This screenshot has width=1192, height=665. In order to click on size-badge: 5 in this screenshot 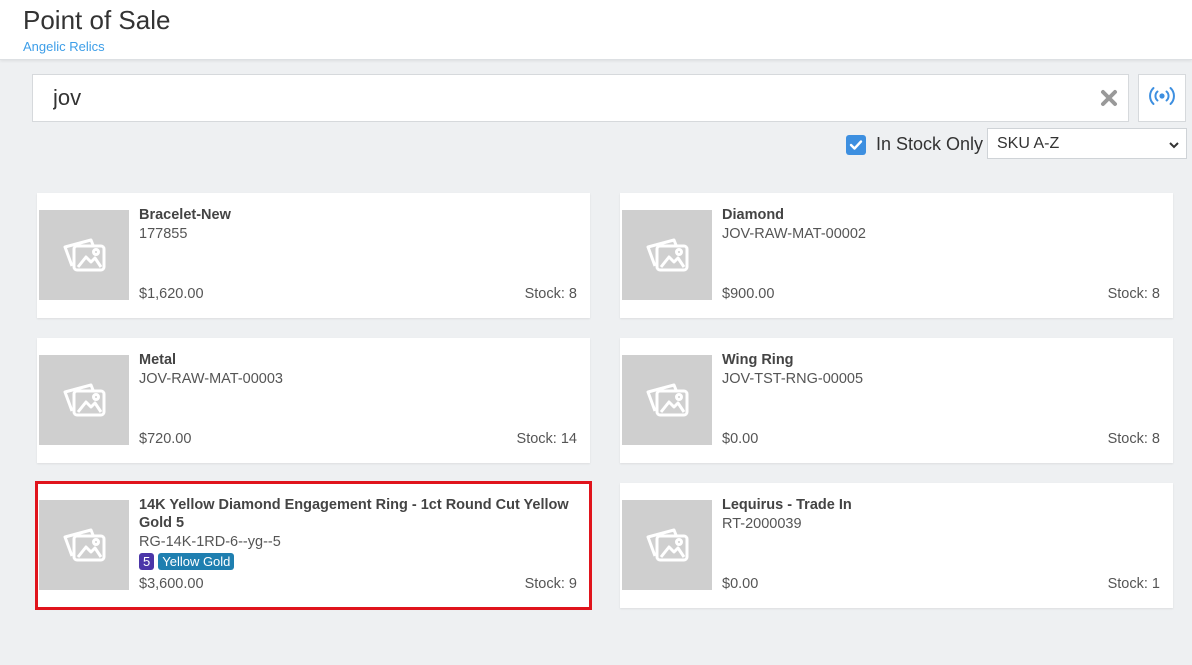, I will do `click(147, 561)`.